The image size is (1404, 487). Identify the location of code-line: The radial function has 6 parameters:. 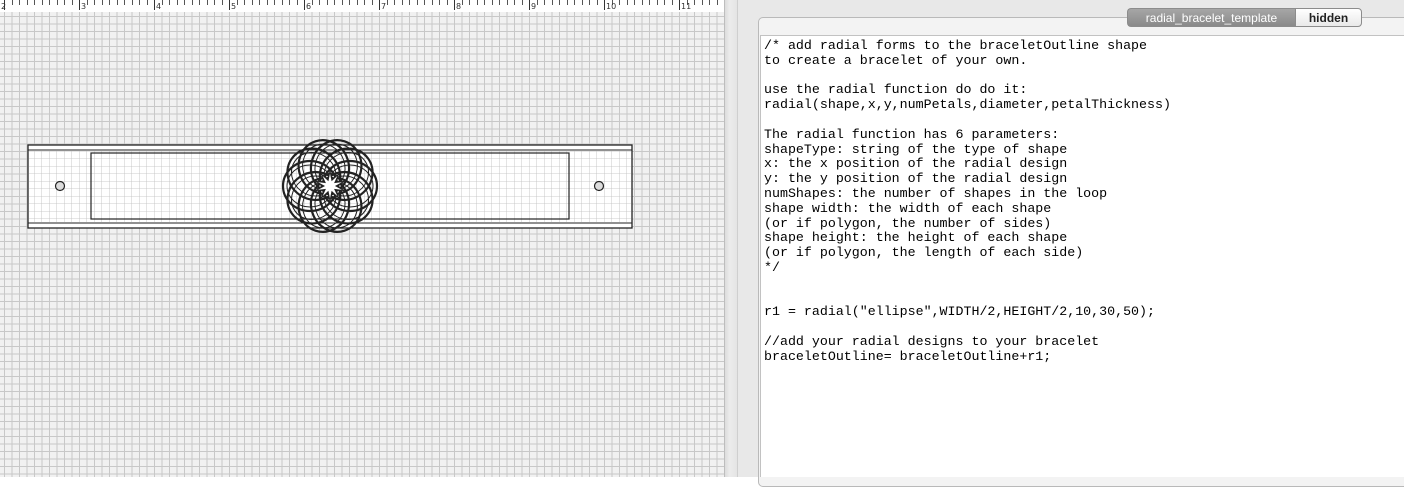
(912, 134).